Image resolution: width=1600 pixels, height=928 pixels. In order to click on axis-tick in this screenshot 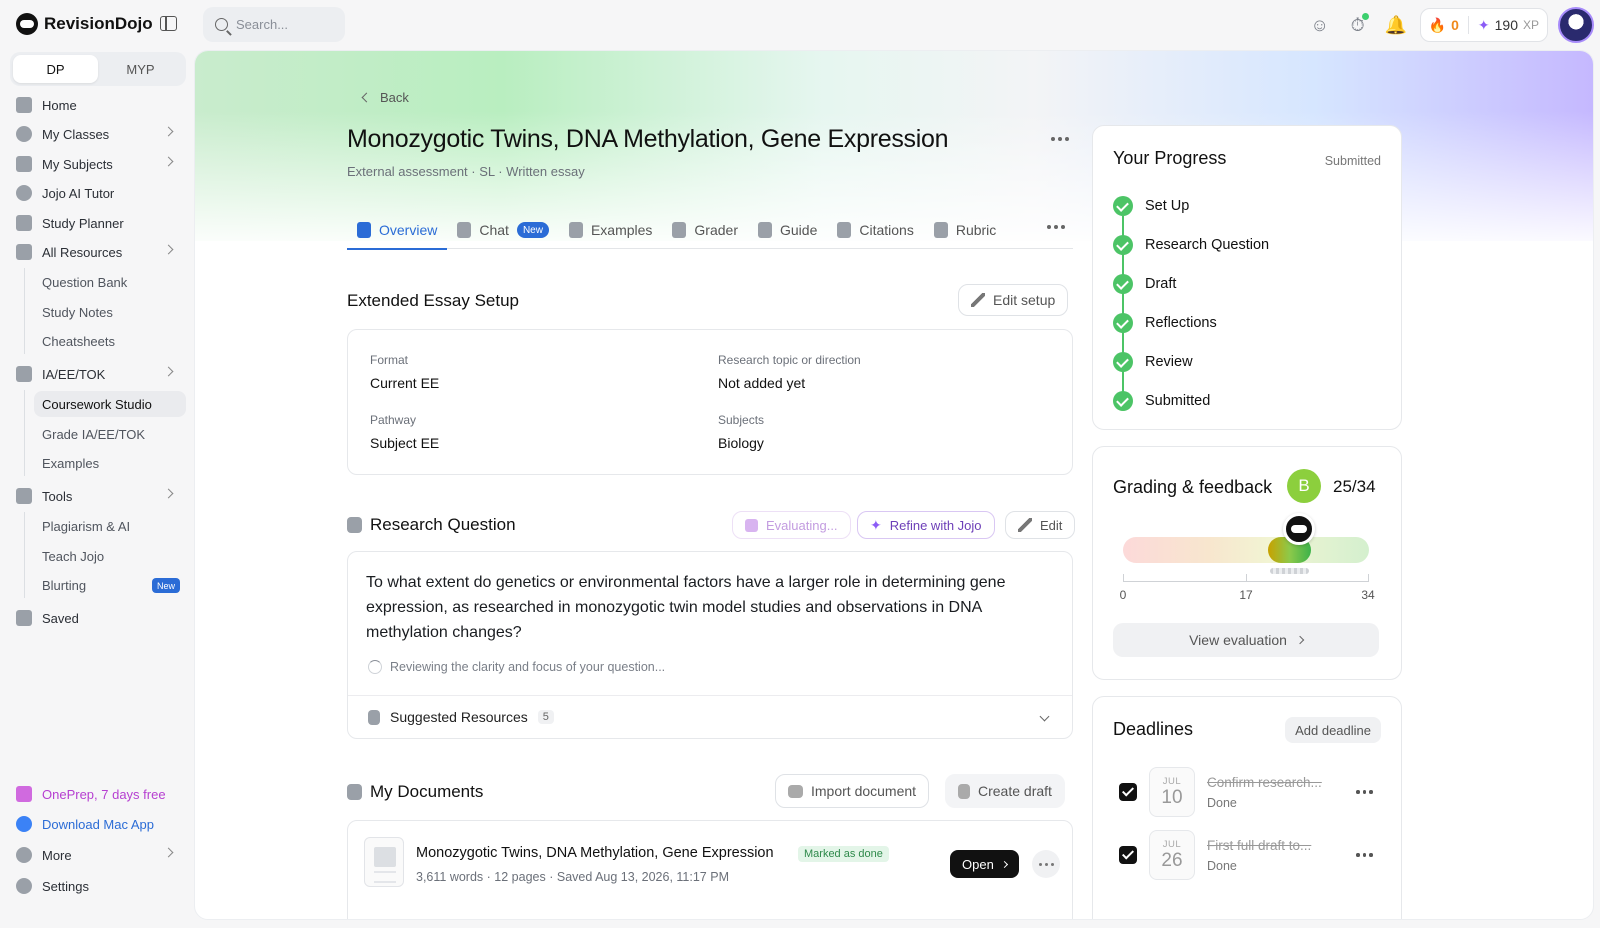, I will do `click(1368, 578)`.